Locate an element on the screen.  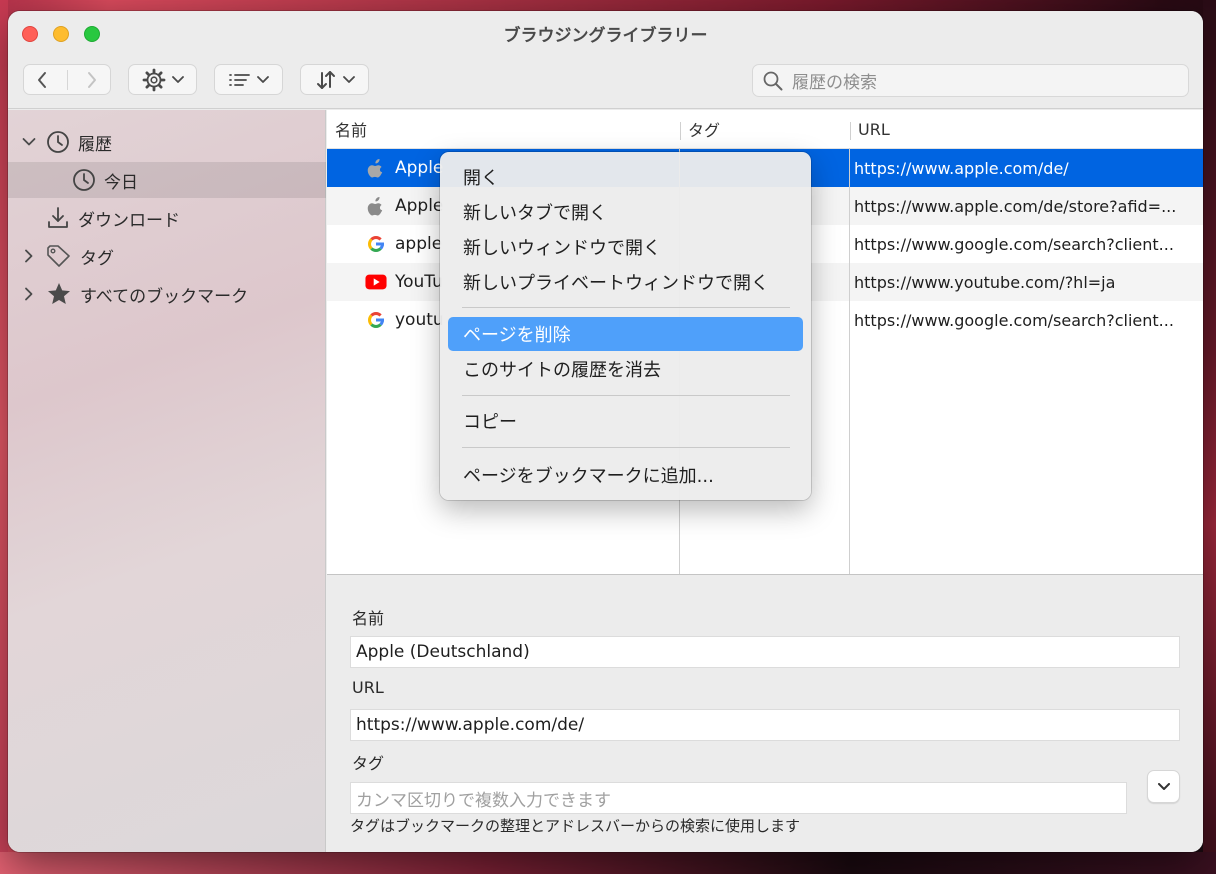
name-cell: apple is located at coordinates (403, 244).